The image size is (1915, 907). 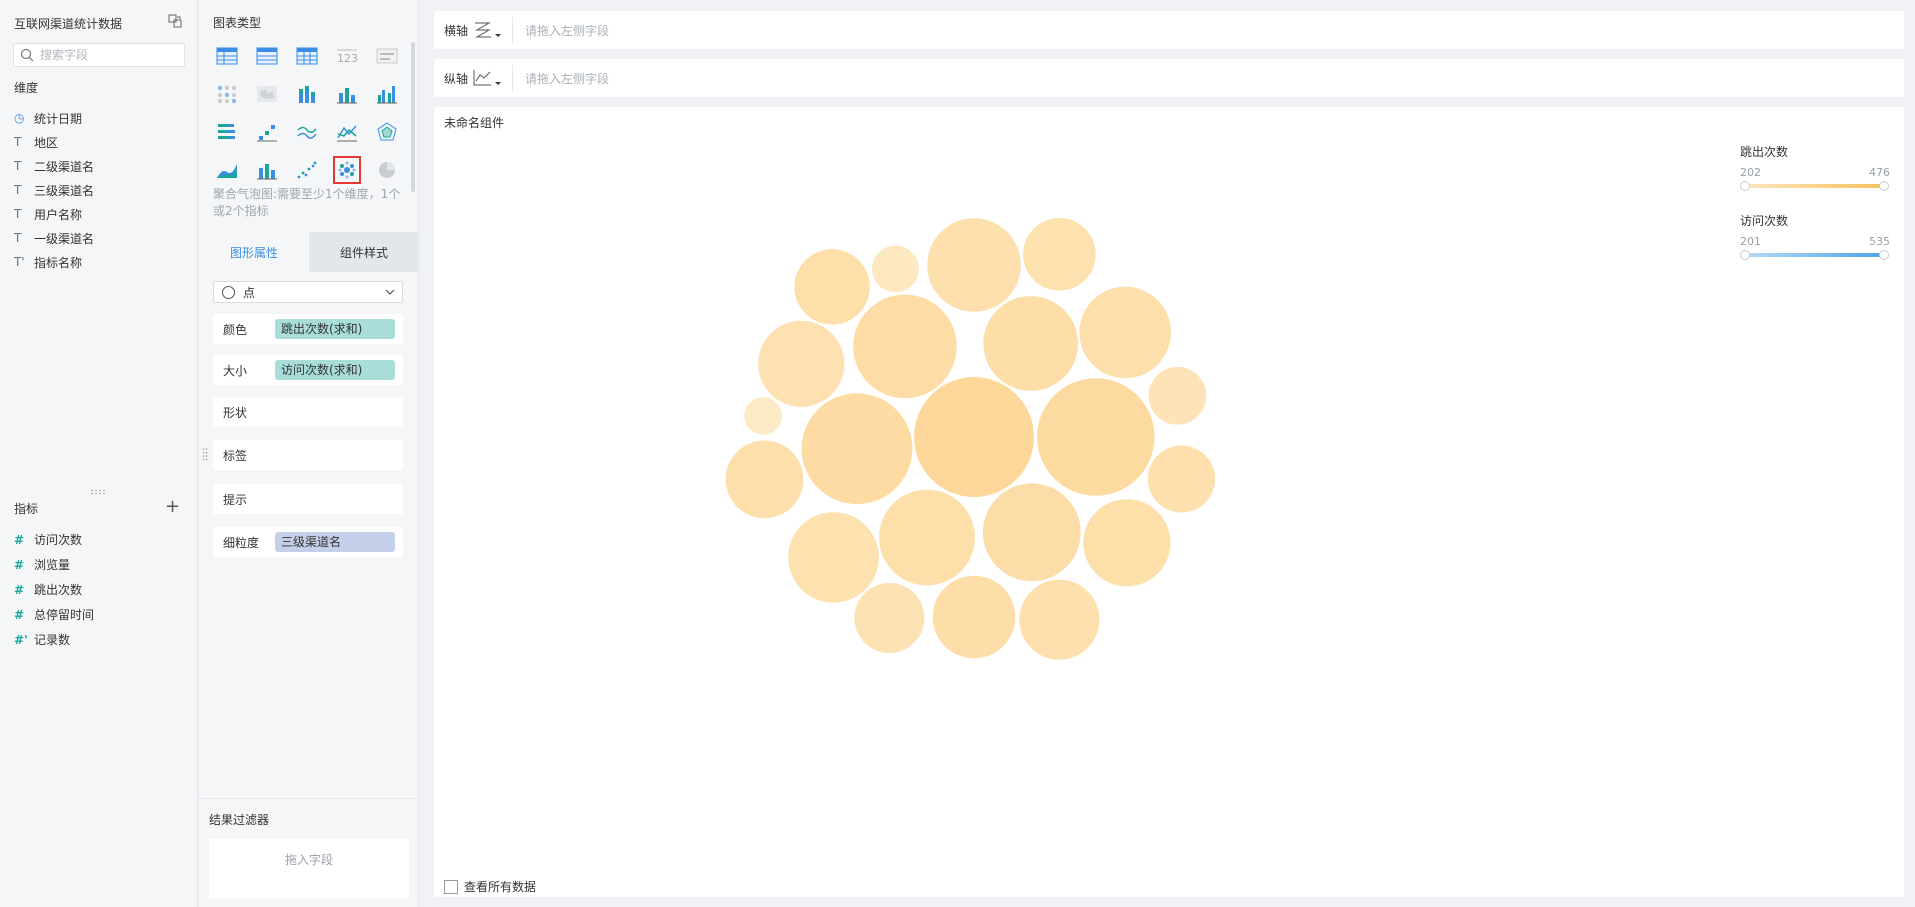 What do you see at coordinates (235, 499) in the screenshot?
I see `property-label: 提示` at bounding box center [235, 499].